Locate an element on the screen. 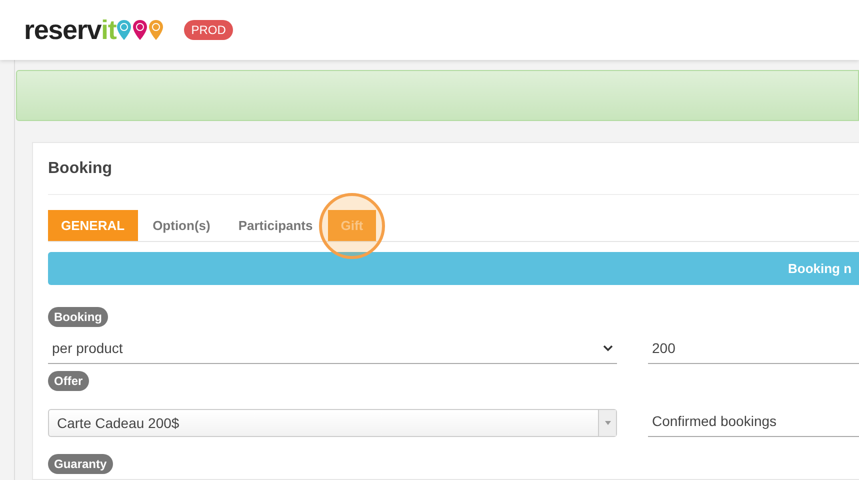  logo-accent: it is located at coordinates (108, 30).